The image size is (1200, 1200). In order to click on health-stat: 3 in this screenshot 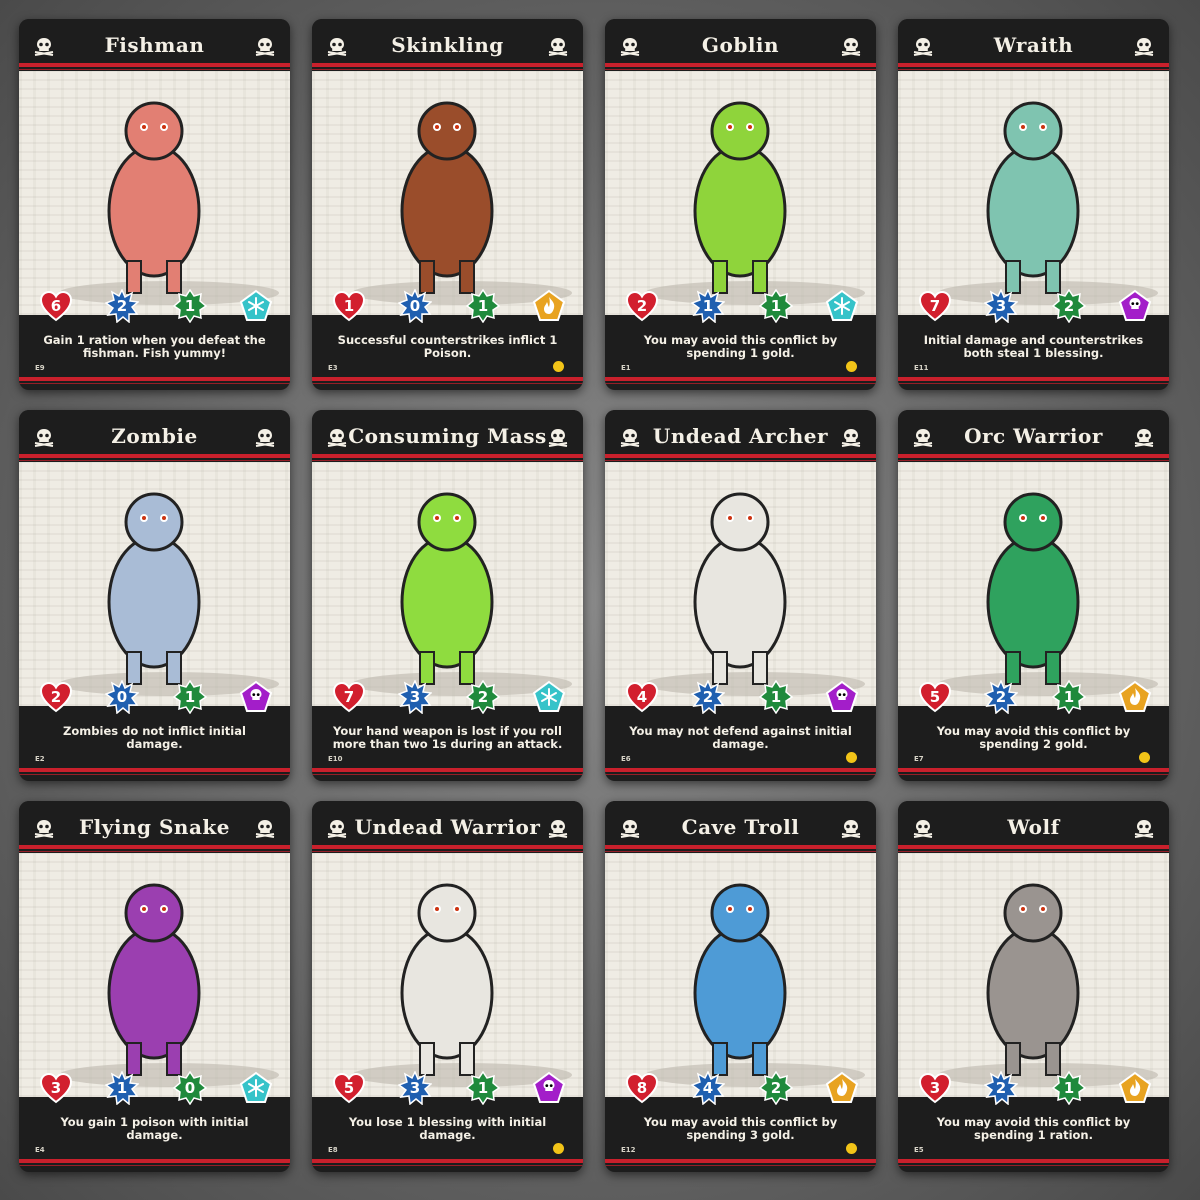, I will do `click(56, 1088)`.